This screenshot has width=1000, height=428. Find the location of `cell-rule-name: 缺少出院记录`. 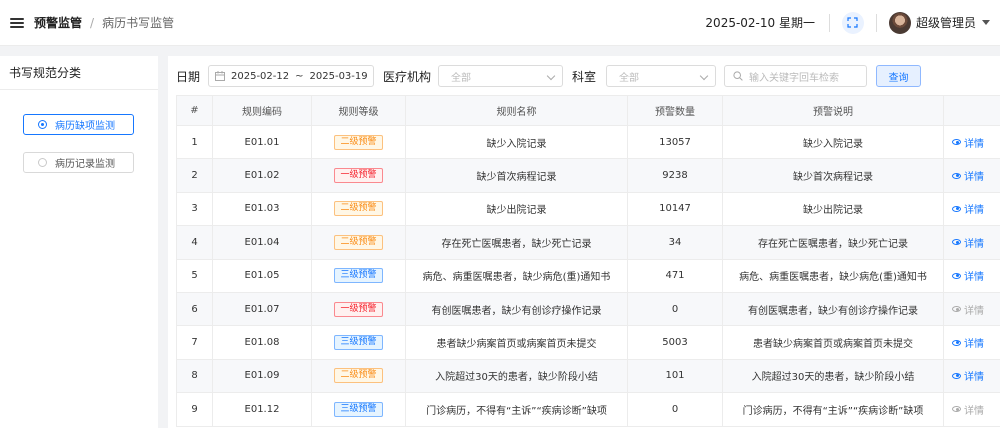

cell-rule-name: 缺少出院记录 is located at coordinates (516, 209).